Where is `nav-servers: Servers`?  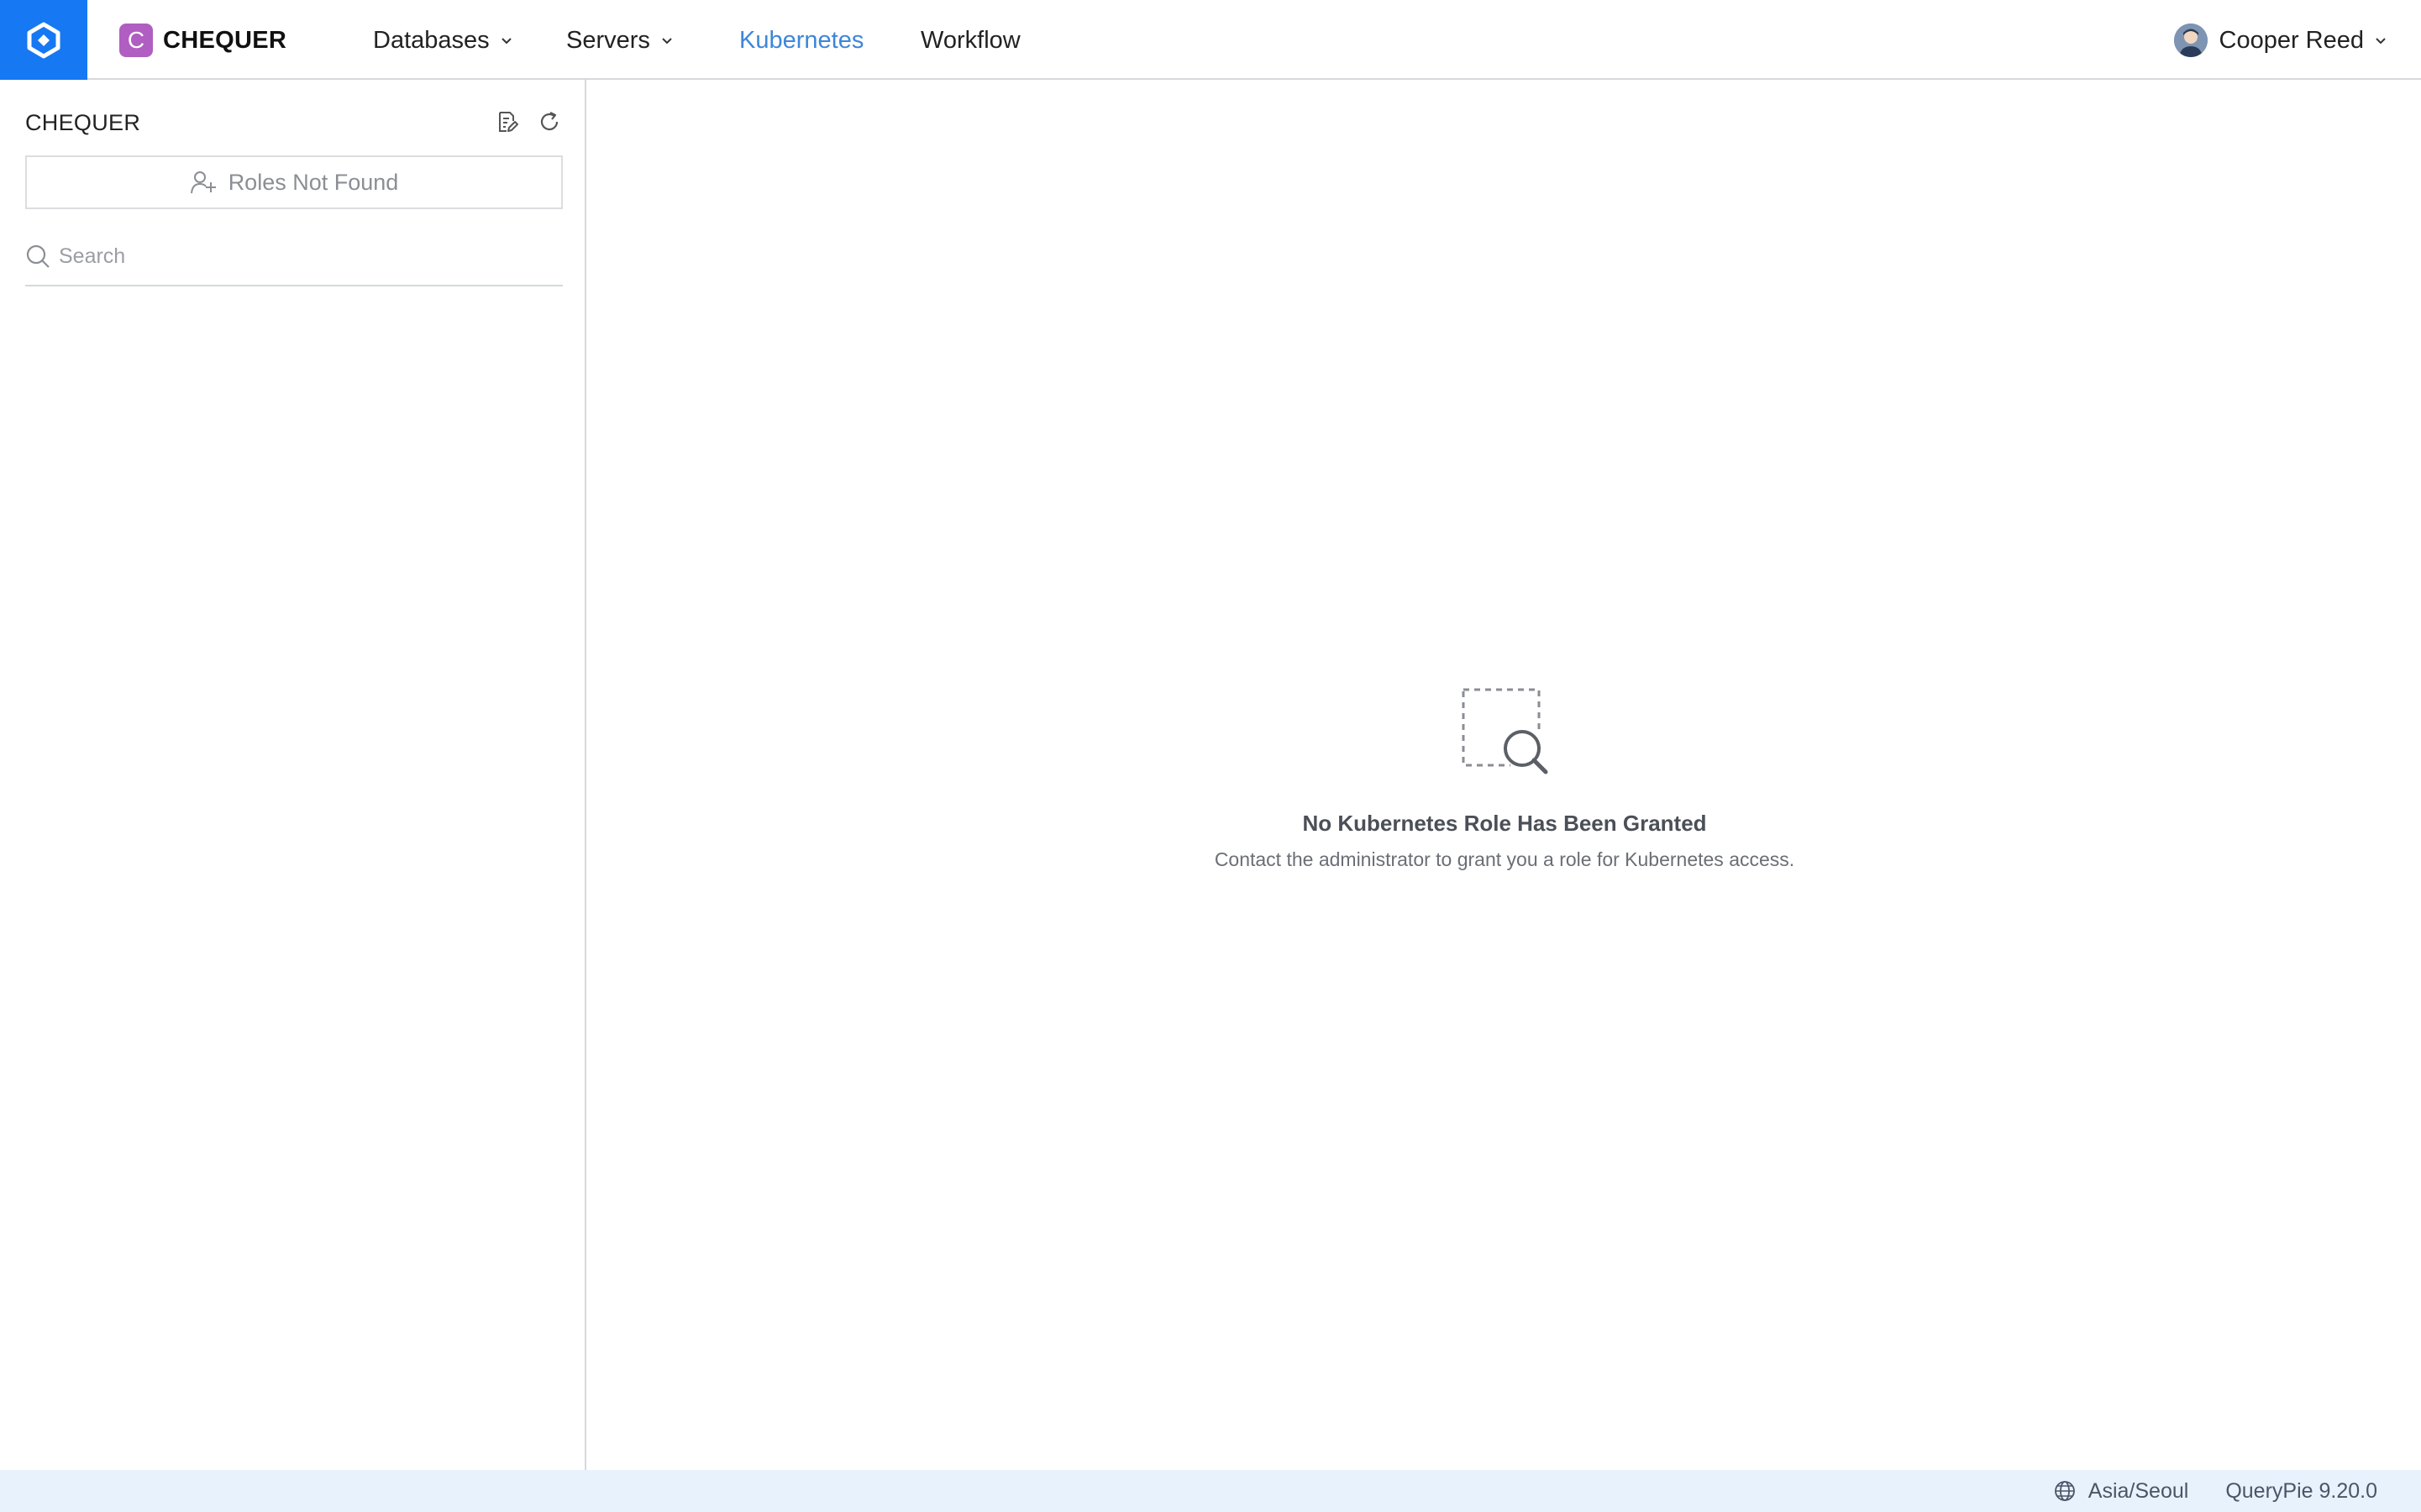
nav-servers: Servers is located at coordinates (620, 40).